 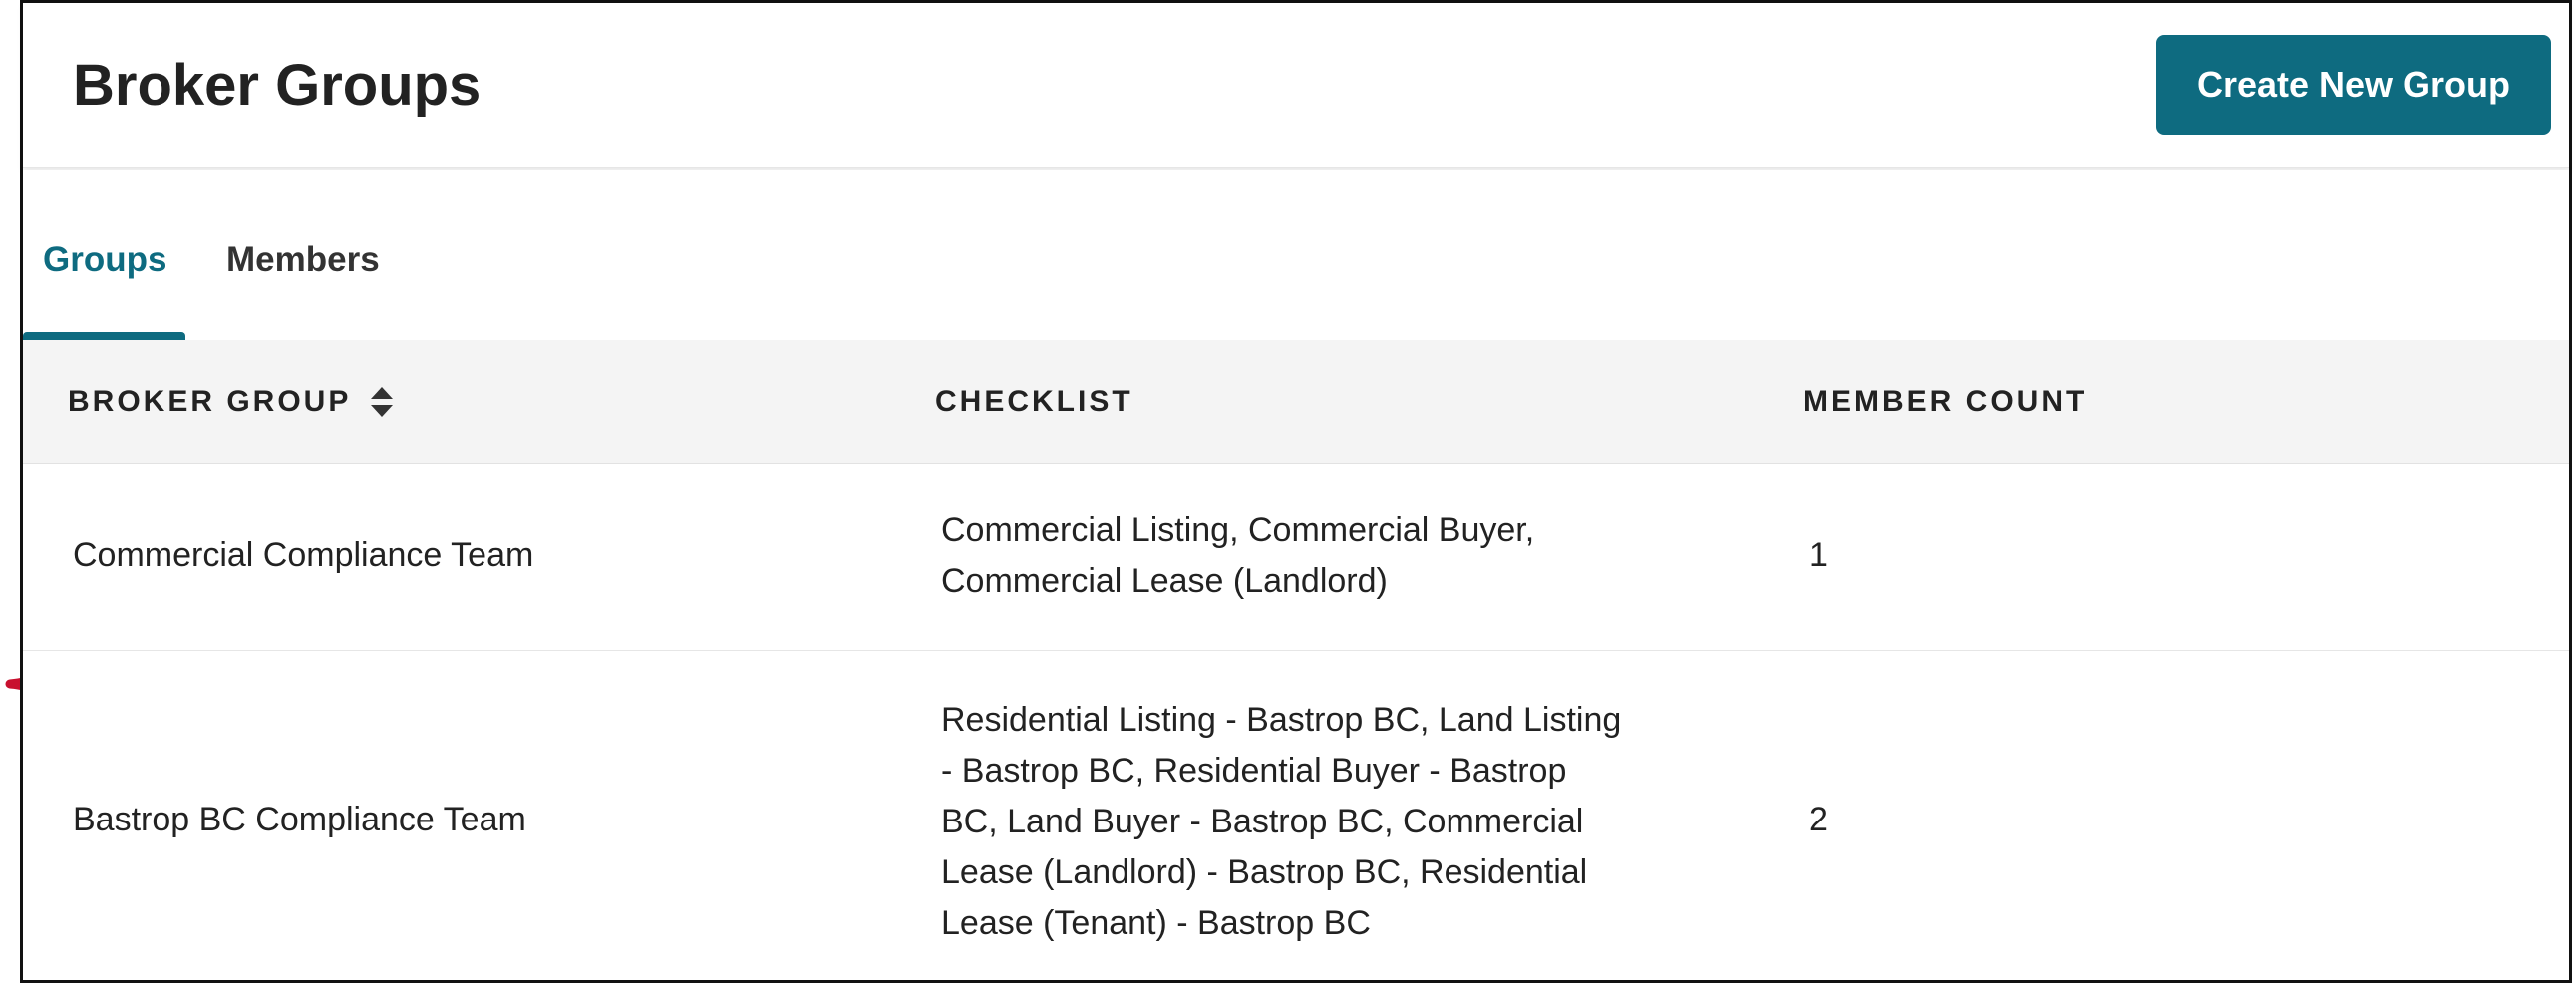 I want to click on tab-groups: Groups, so click(x=104, y=260).